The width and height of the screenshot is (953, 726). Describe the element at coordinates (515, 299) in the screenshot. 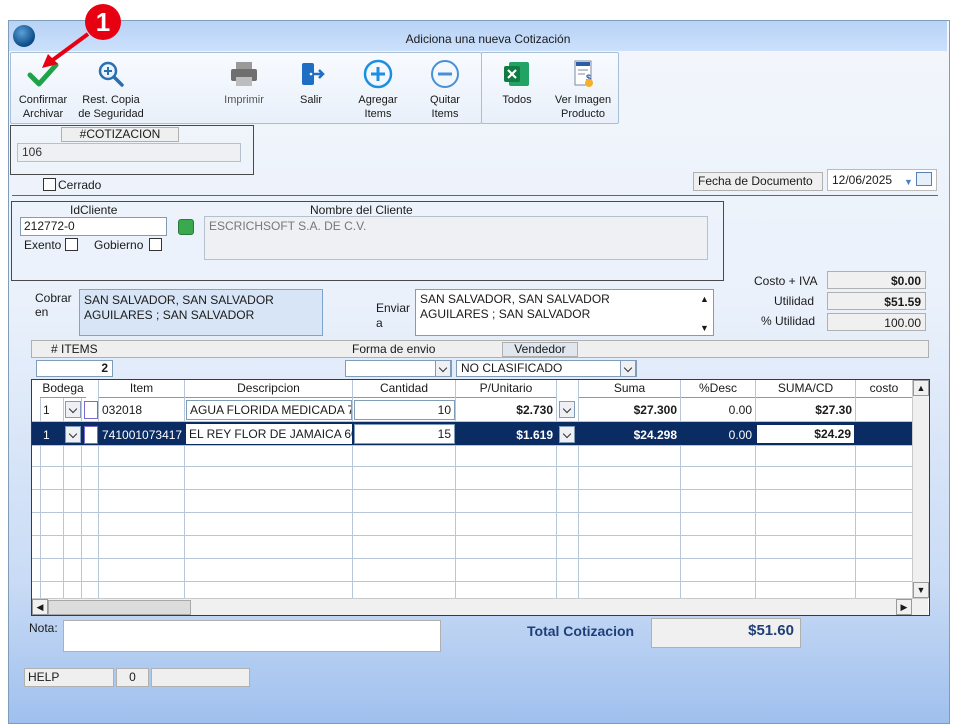

I see `enviar-line-1: SAN SALVADOR, SAN SALVADOR` at that location.